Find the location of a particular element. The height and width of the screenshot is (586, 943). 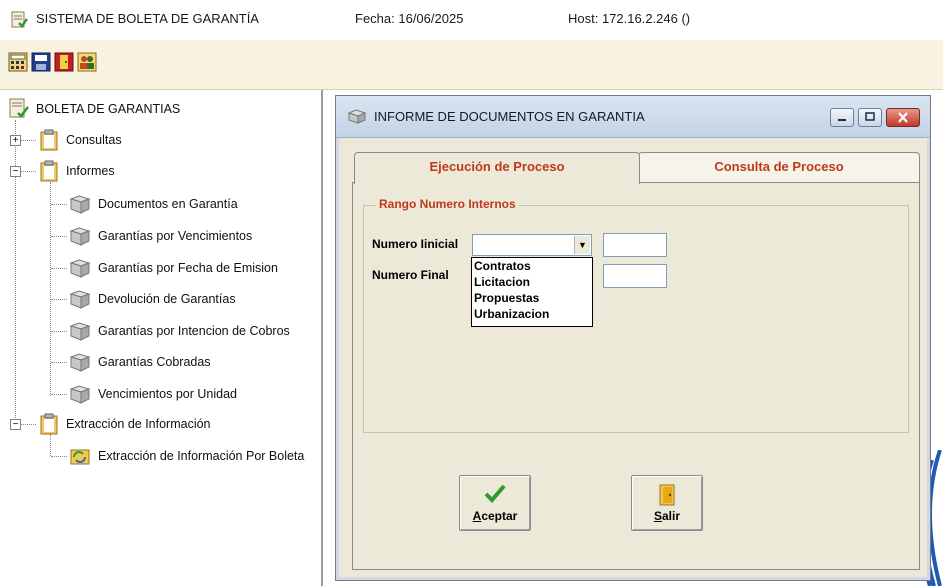

tree-item-label: Devolución de Garantías is located at coordinates (167, 299).